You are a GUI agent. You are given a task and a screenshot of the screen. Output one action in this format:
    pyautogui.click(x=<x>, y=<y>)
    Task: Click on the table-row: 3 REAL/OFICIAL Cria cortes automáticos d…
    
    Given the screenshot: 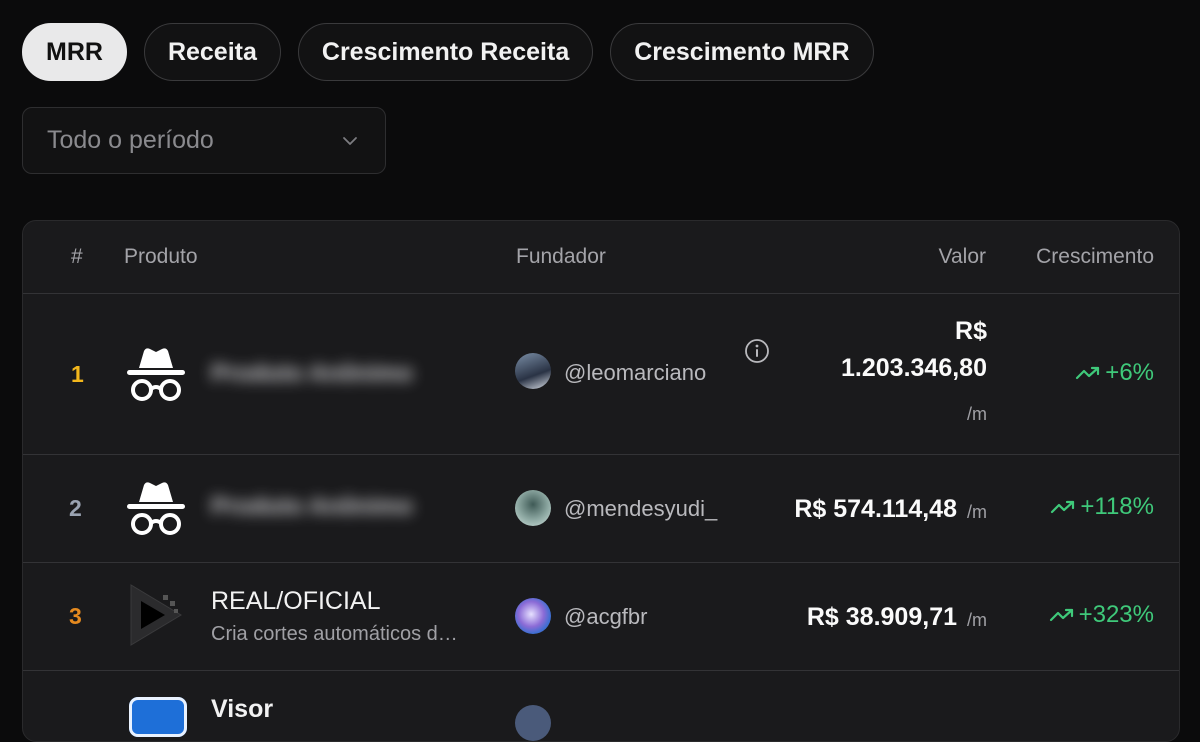 What is the action you would take?
    pyautogui.click(x=601, y=617)
    